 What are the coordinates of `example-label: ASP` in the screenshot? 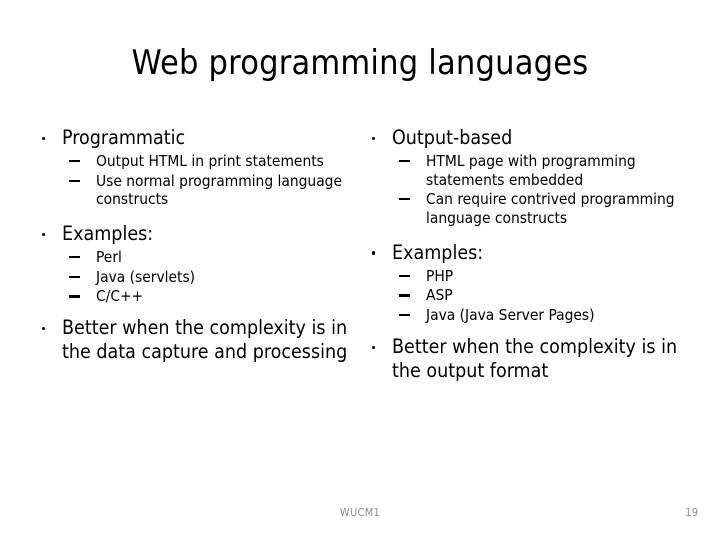 It's located at (439, 295).